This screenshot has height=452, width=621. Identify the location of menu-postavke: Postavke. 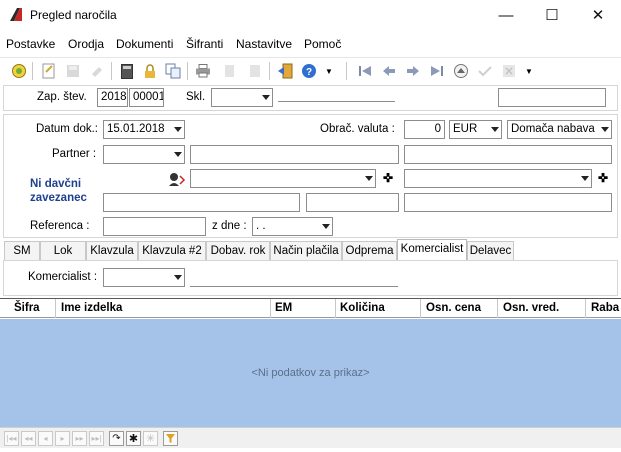
(30, 44).